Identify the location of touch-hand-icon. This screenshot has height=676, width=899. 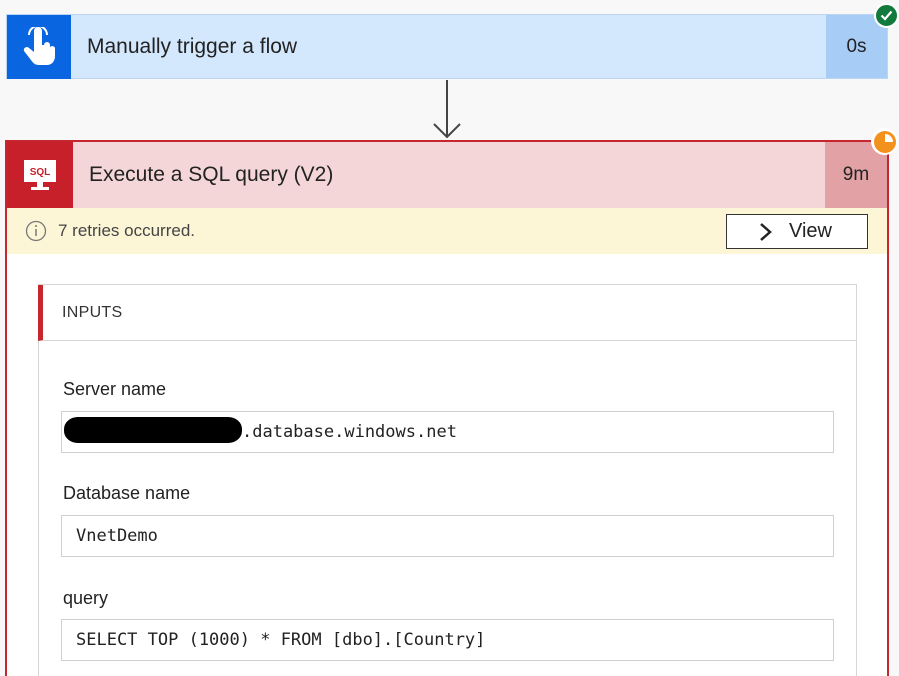
(39, 45).